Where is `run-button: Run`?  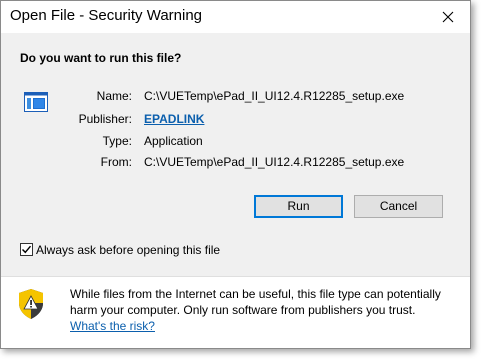 run-button: Run is located at coordinates (298, 206).